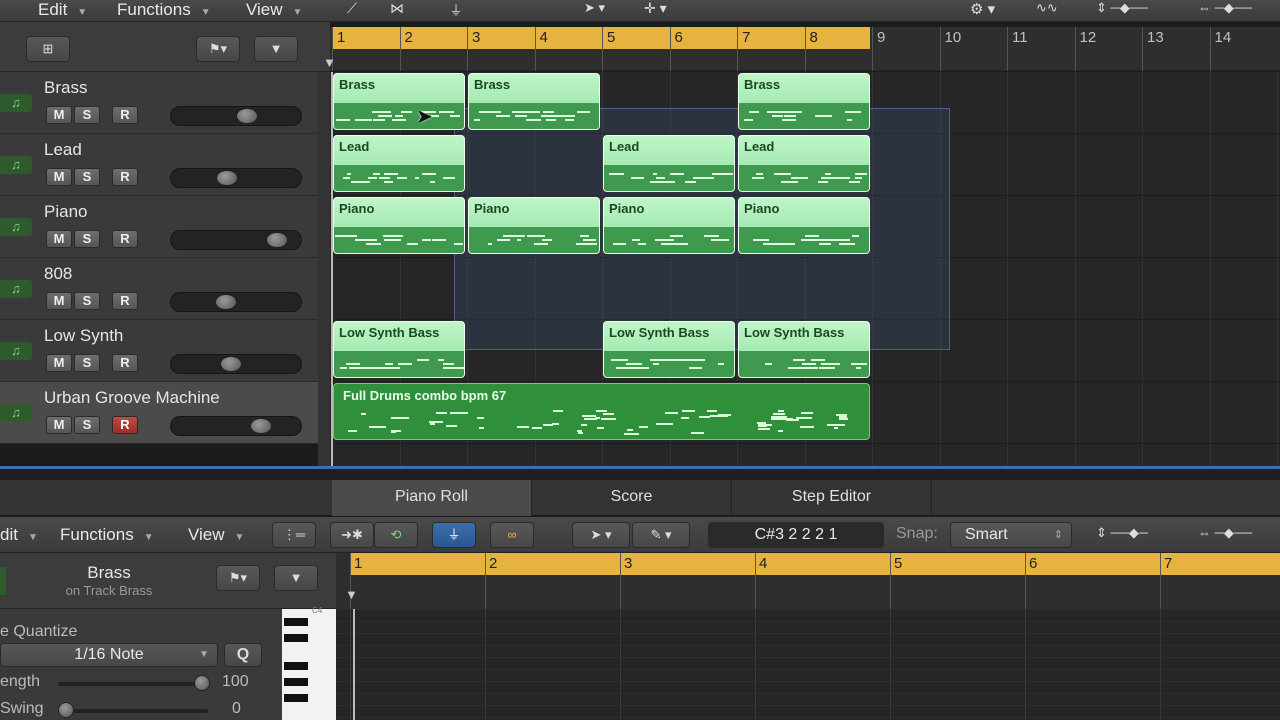 The image size is (1280, 720). What do you see at coordinates (107, 536) in the screenshot?
I see `editor-functions-menu: Functions ▼` at bounding box center [107, 536].